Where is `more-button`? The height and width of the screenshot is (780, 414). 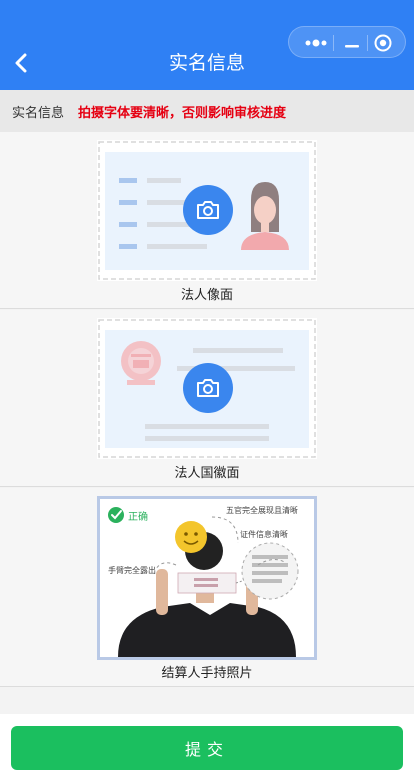 more-button is located at coordinates (316, 43).